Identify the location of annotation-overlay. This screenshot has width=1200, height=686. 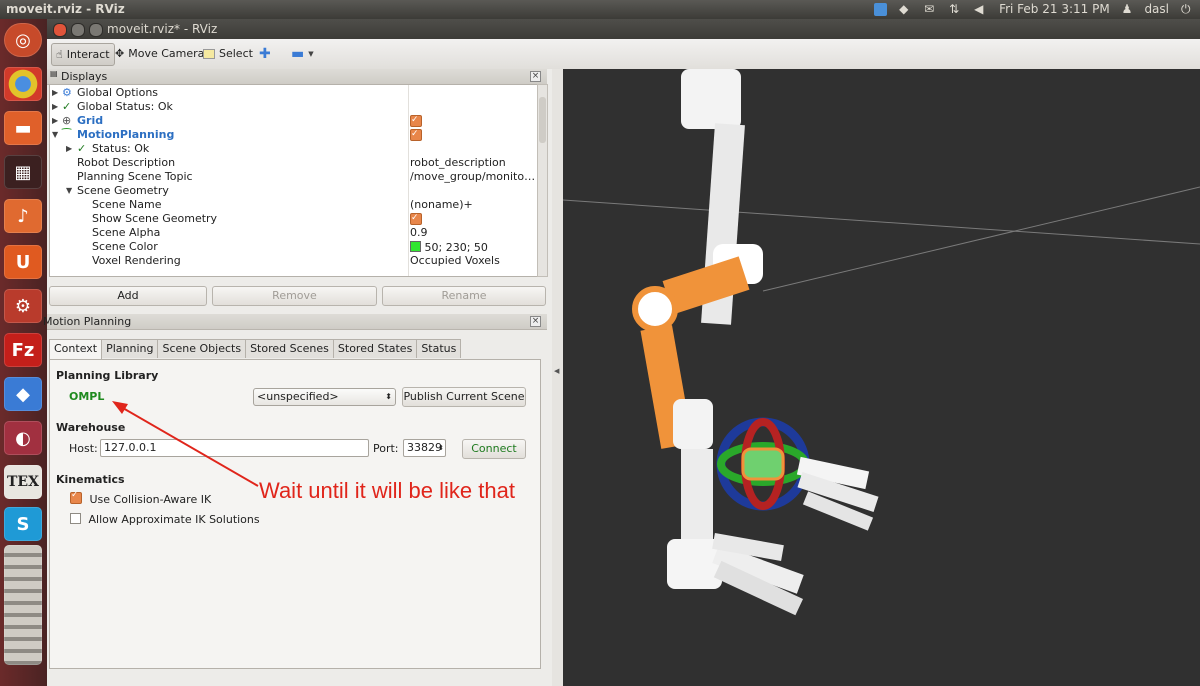
(185, 444).